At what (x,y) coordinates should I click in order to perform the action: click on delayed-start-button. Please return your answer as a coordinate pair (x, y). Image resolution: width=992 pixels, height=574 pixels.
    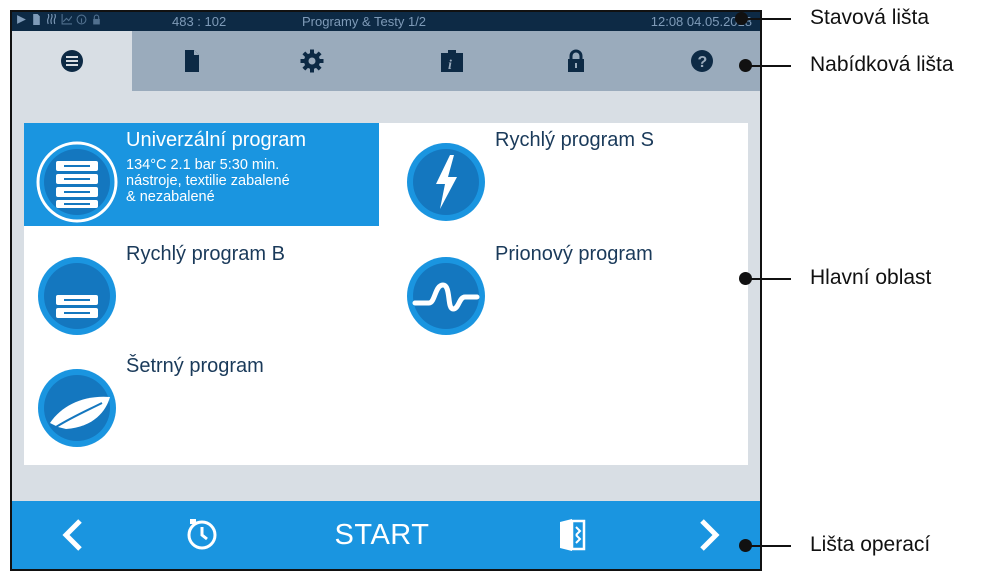
    Looking at the image, I should click on (202, 535).